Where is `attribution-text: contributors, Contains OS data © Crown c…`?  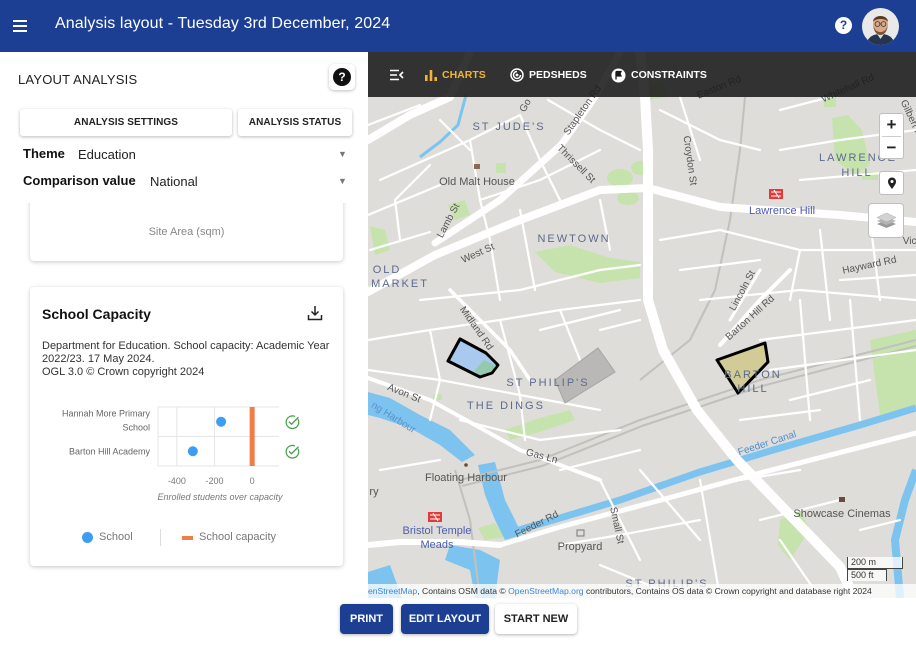 attribution-text: contributors, Contains OS data © Crown c… is located at coordinates (727, 591).